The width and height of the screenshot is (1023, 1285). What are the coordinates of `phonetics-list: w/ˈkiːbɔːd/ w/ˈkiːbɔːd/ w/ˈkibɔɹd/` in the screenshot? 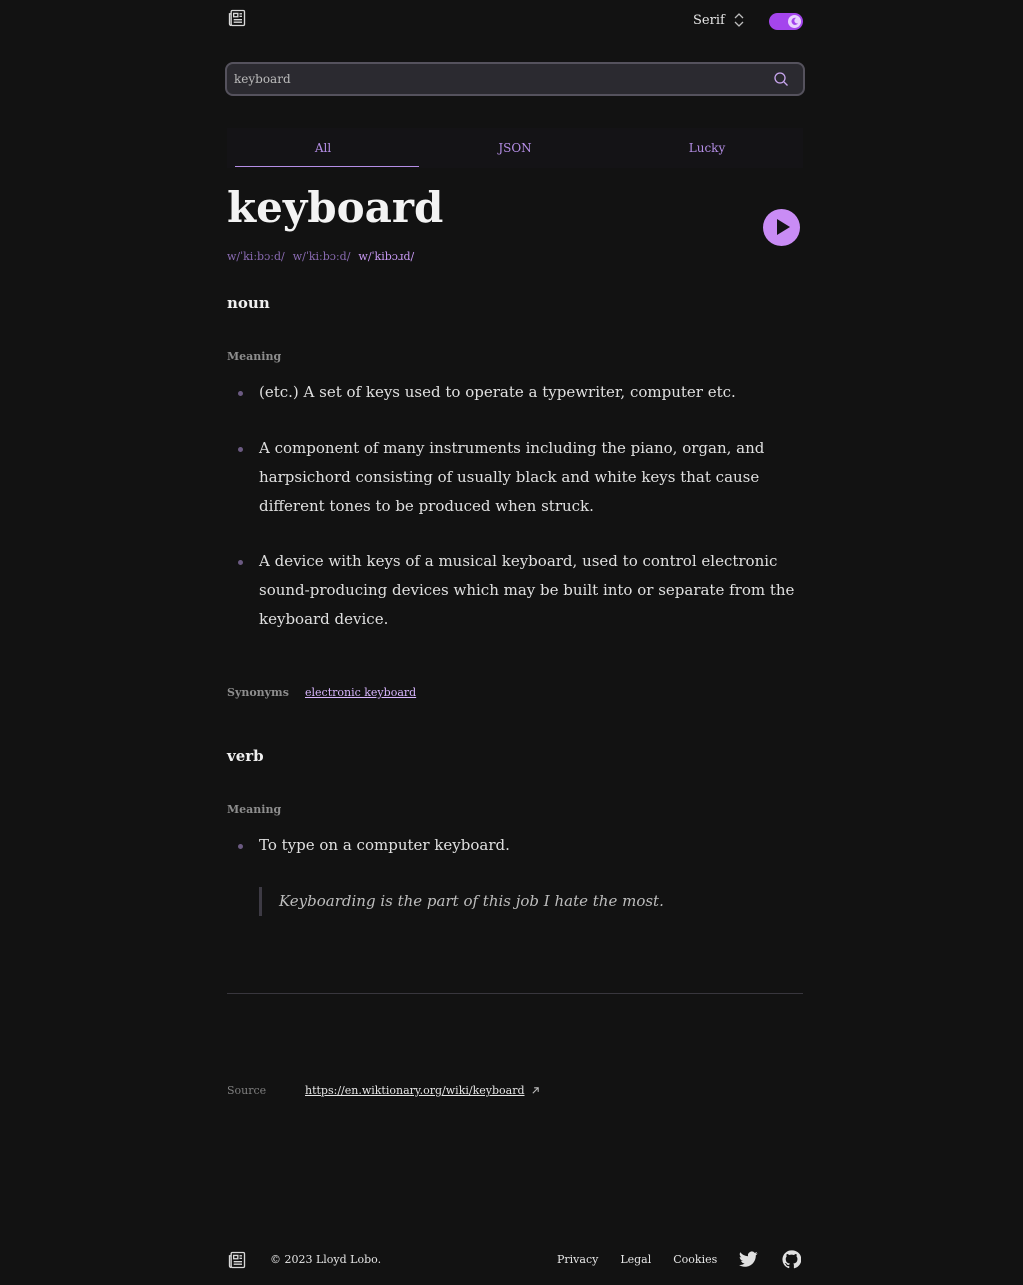 It's located at (320, 256).